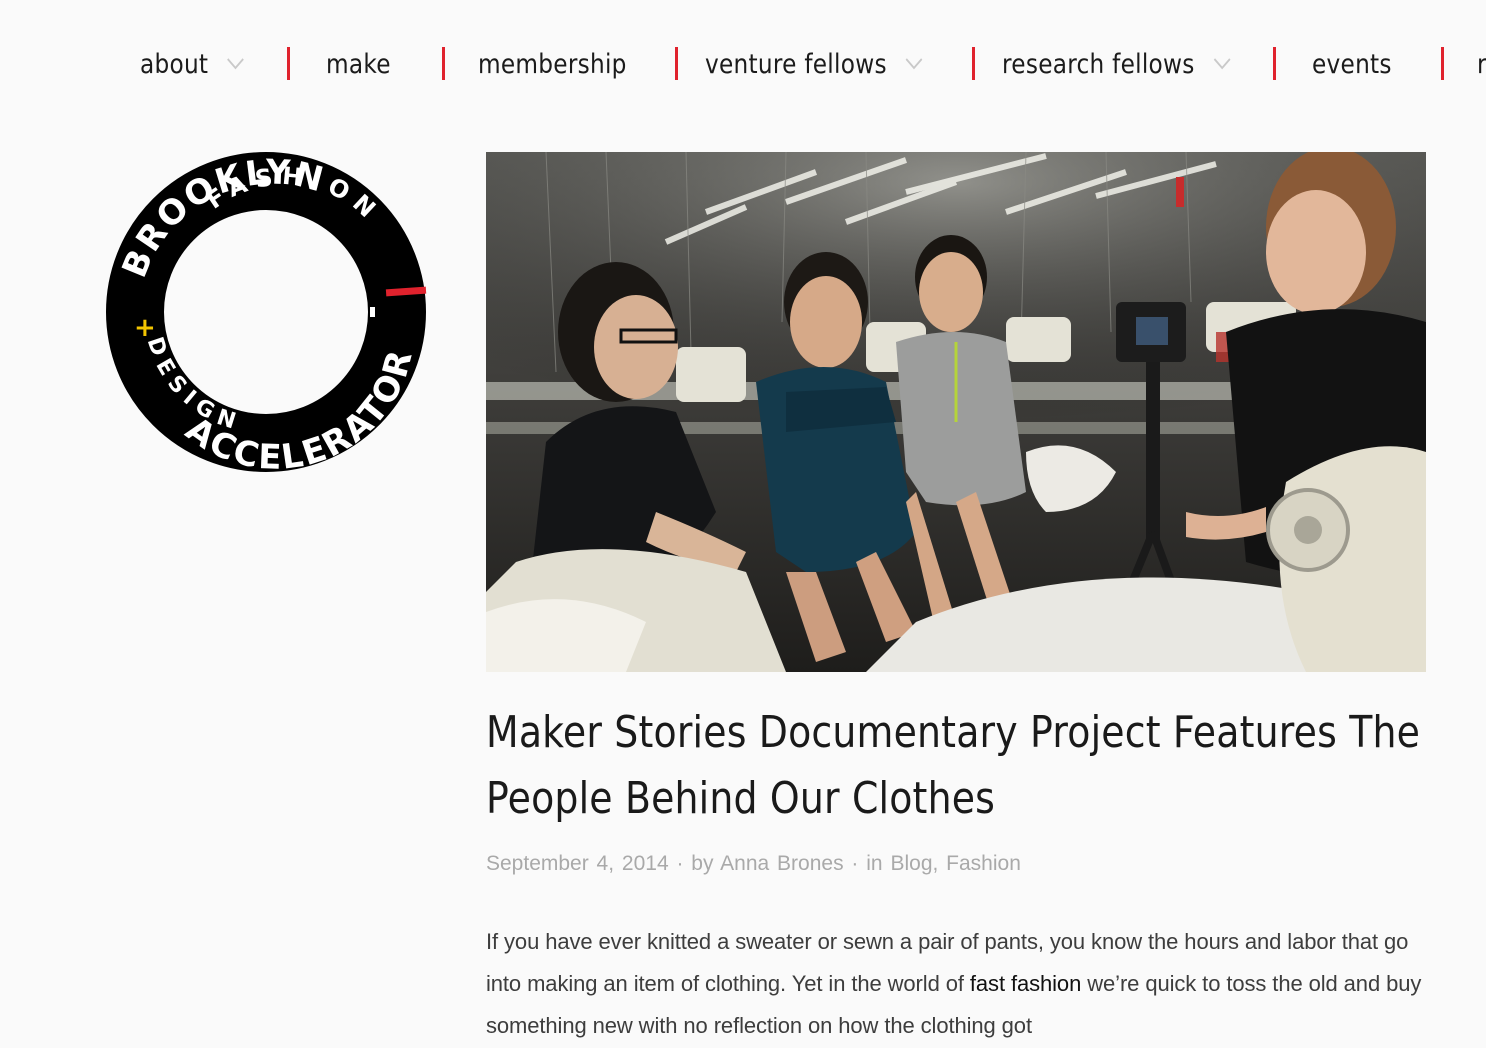 The image size is (1486, 1048). I want to click on nav-item-label: about, so click(174, 64).